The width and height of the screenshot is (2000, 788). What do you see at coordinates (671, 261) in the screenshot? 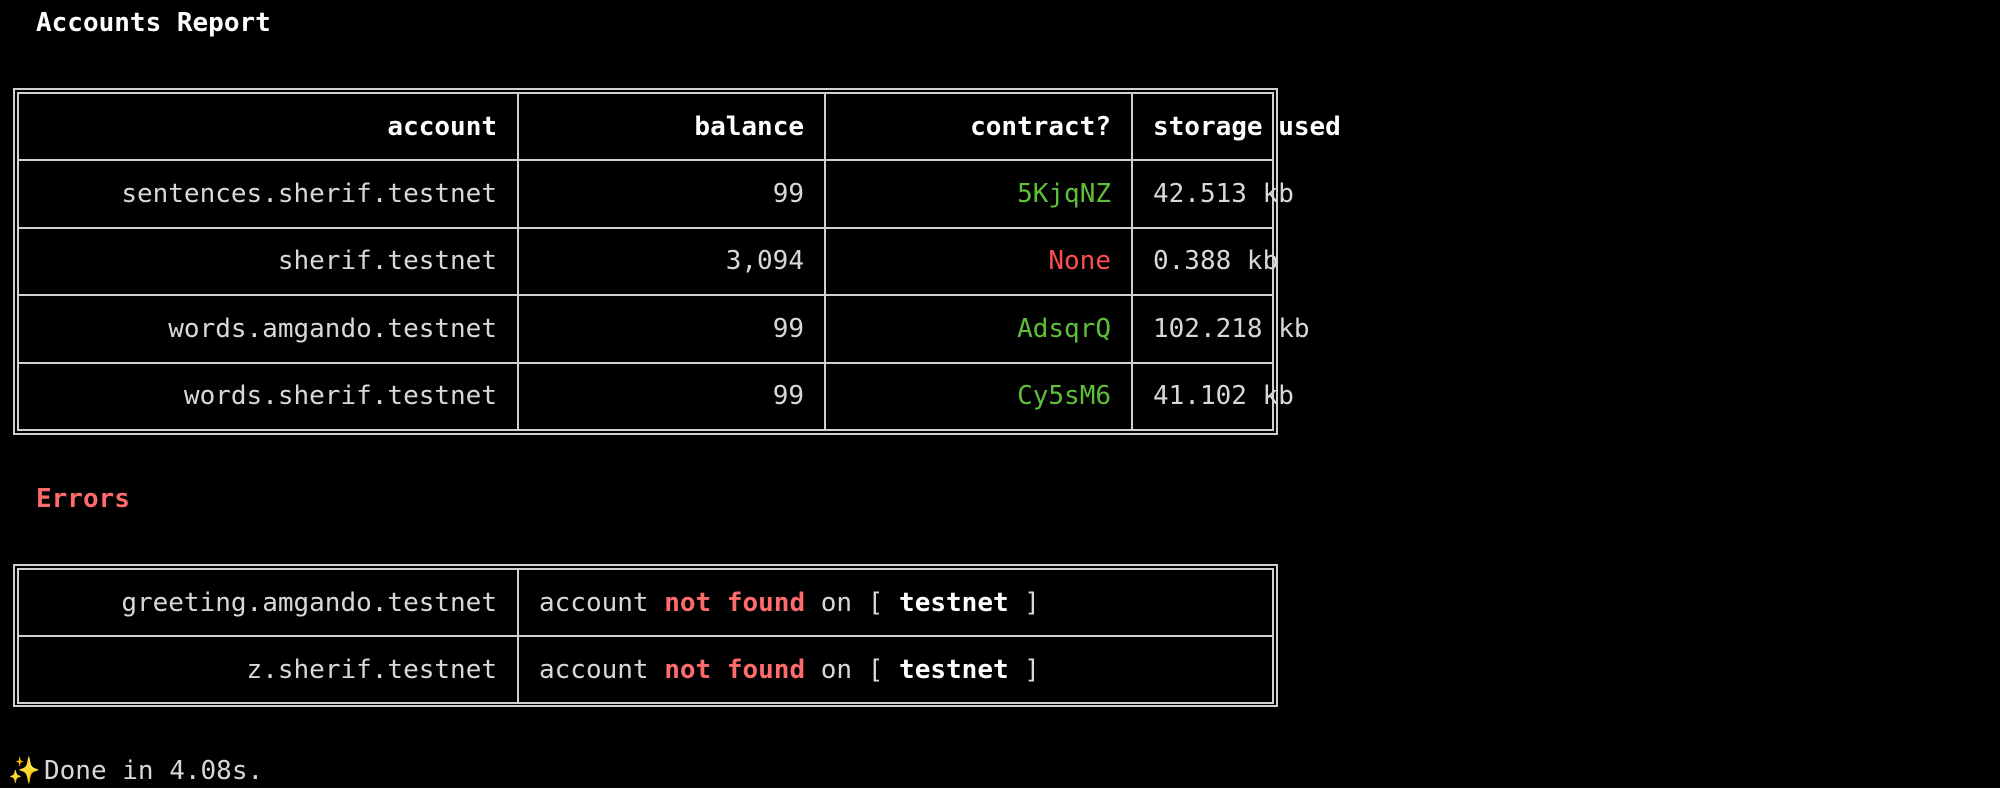
I see `balance-cell: 3,094` at bounding box center [671, 261].